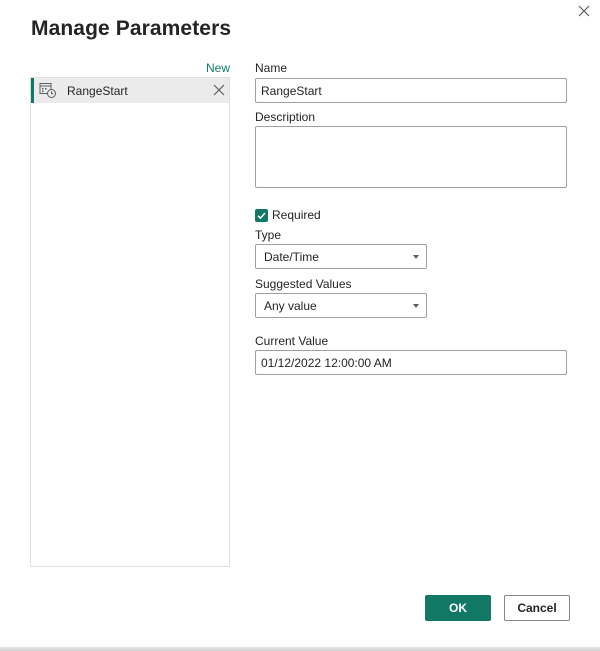 This screenshot has width=600, height=651. I want to click on close-icon, so click(584, 11).